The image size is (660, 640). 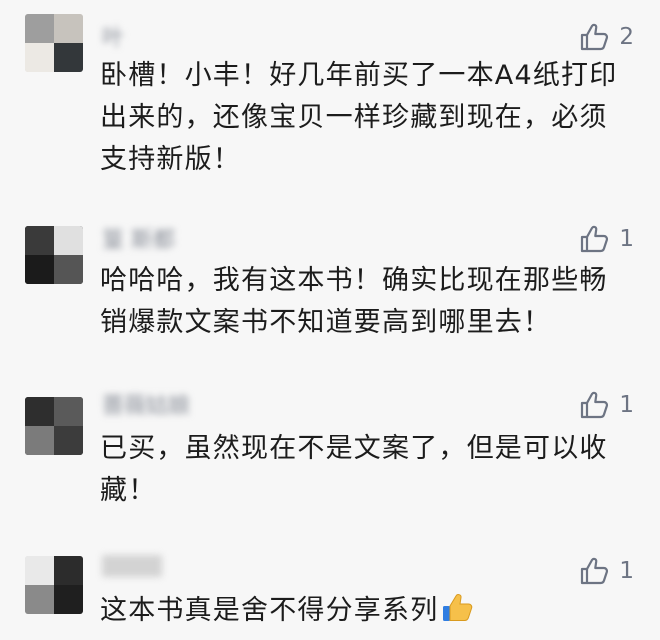 I want to click on comment-text: 哈哈哈，我有这本书！确实比现在那些畅销爆款文案书不知道要高到哪里去！, so click(x=354, y=301).